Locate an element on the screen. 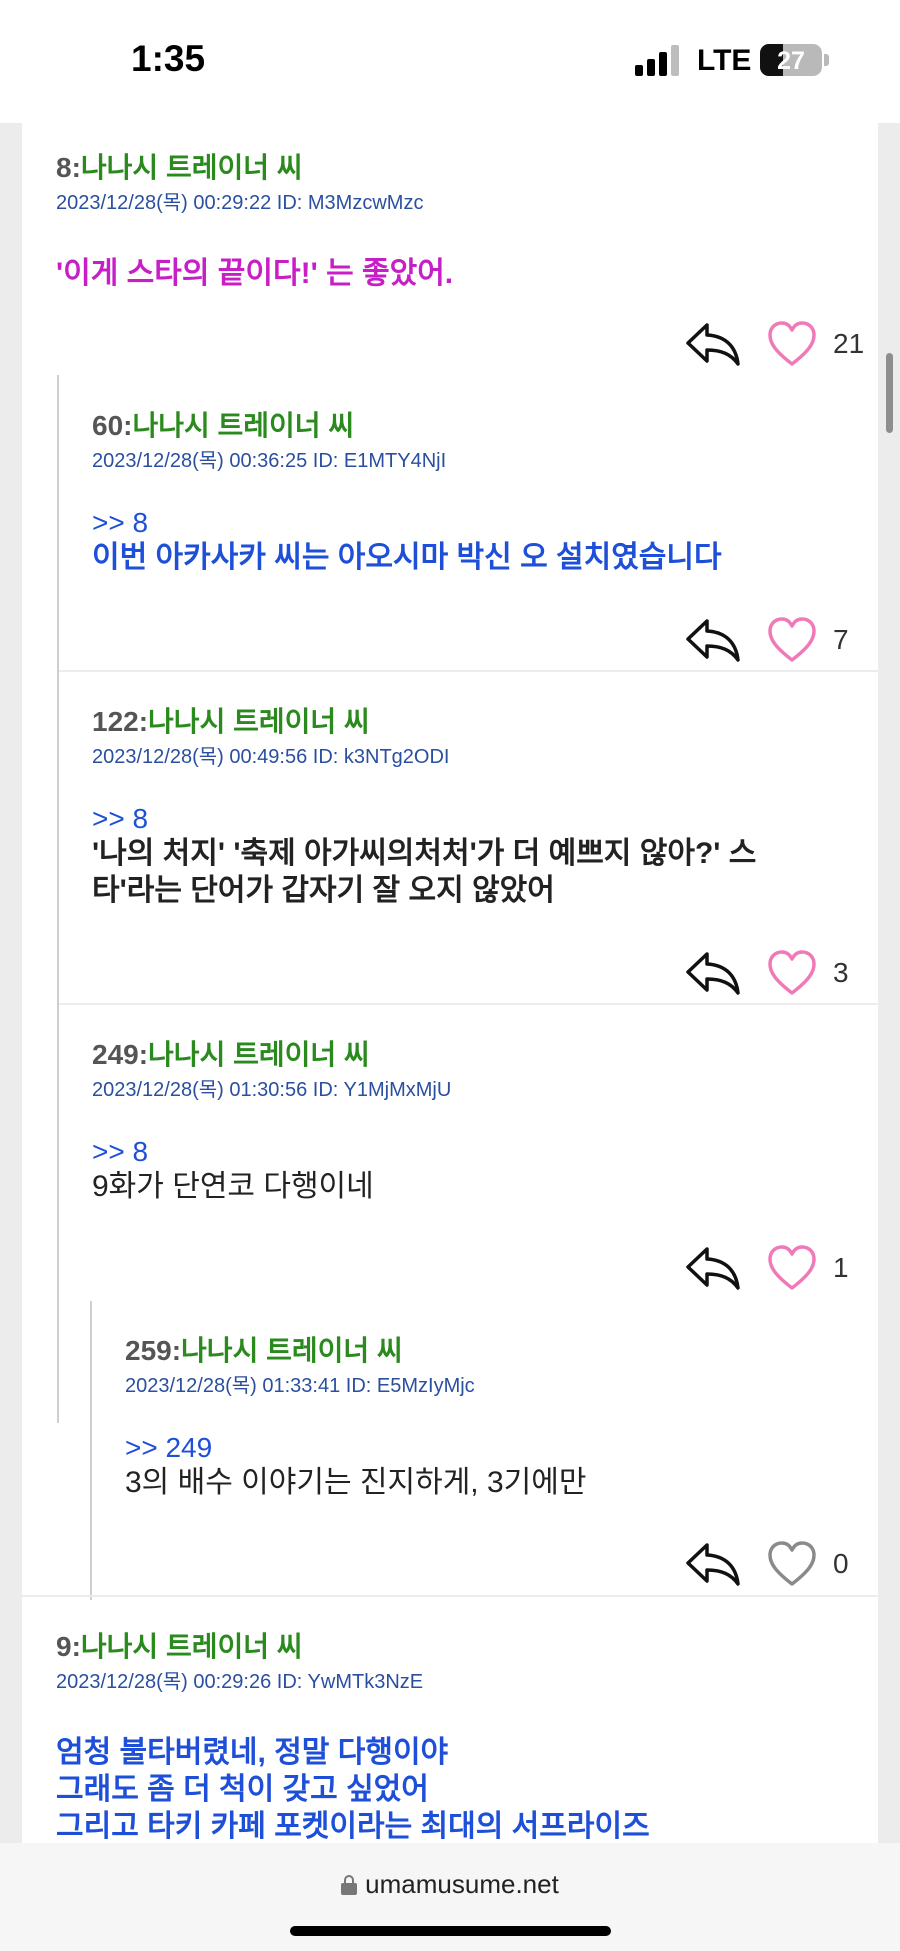 The width and height of the screenshot is (900, 1951). like-count: 7 is located at coordinates (841, 639).